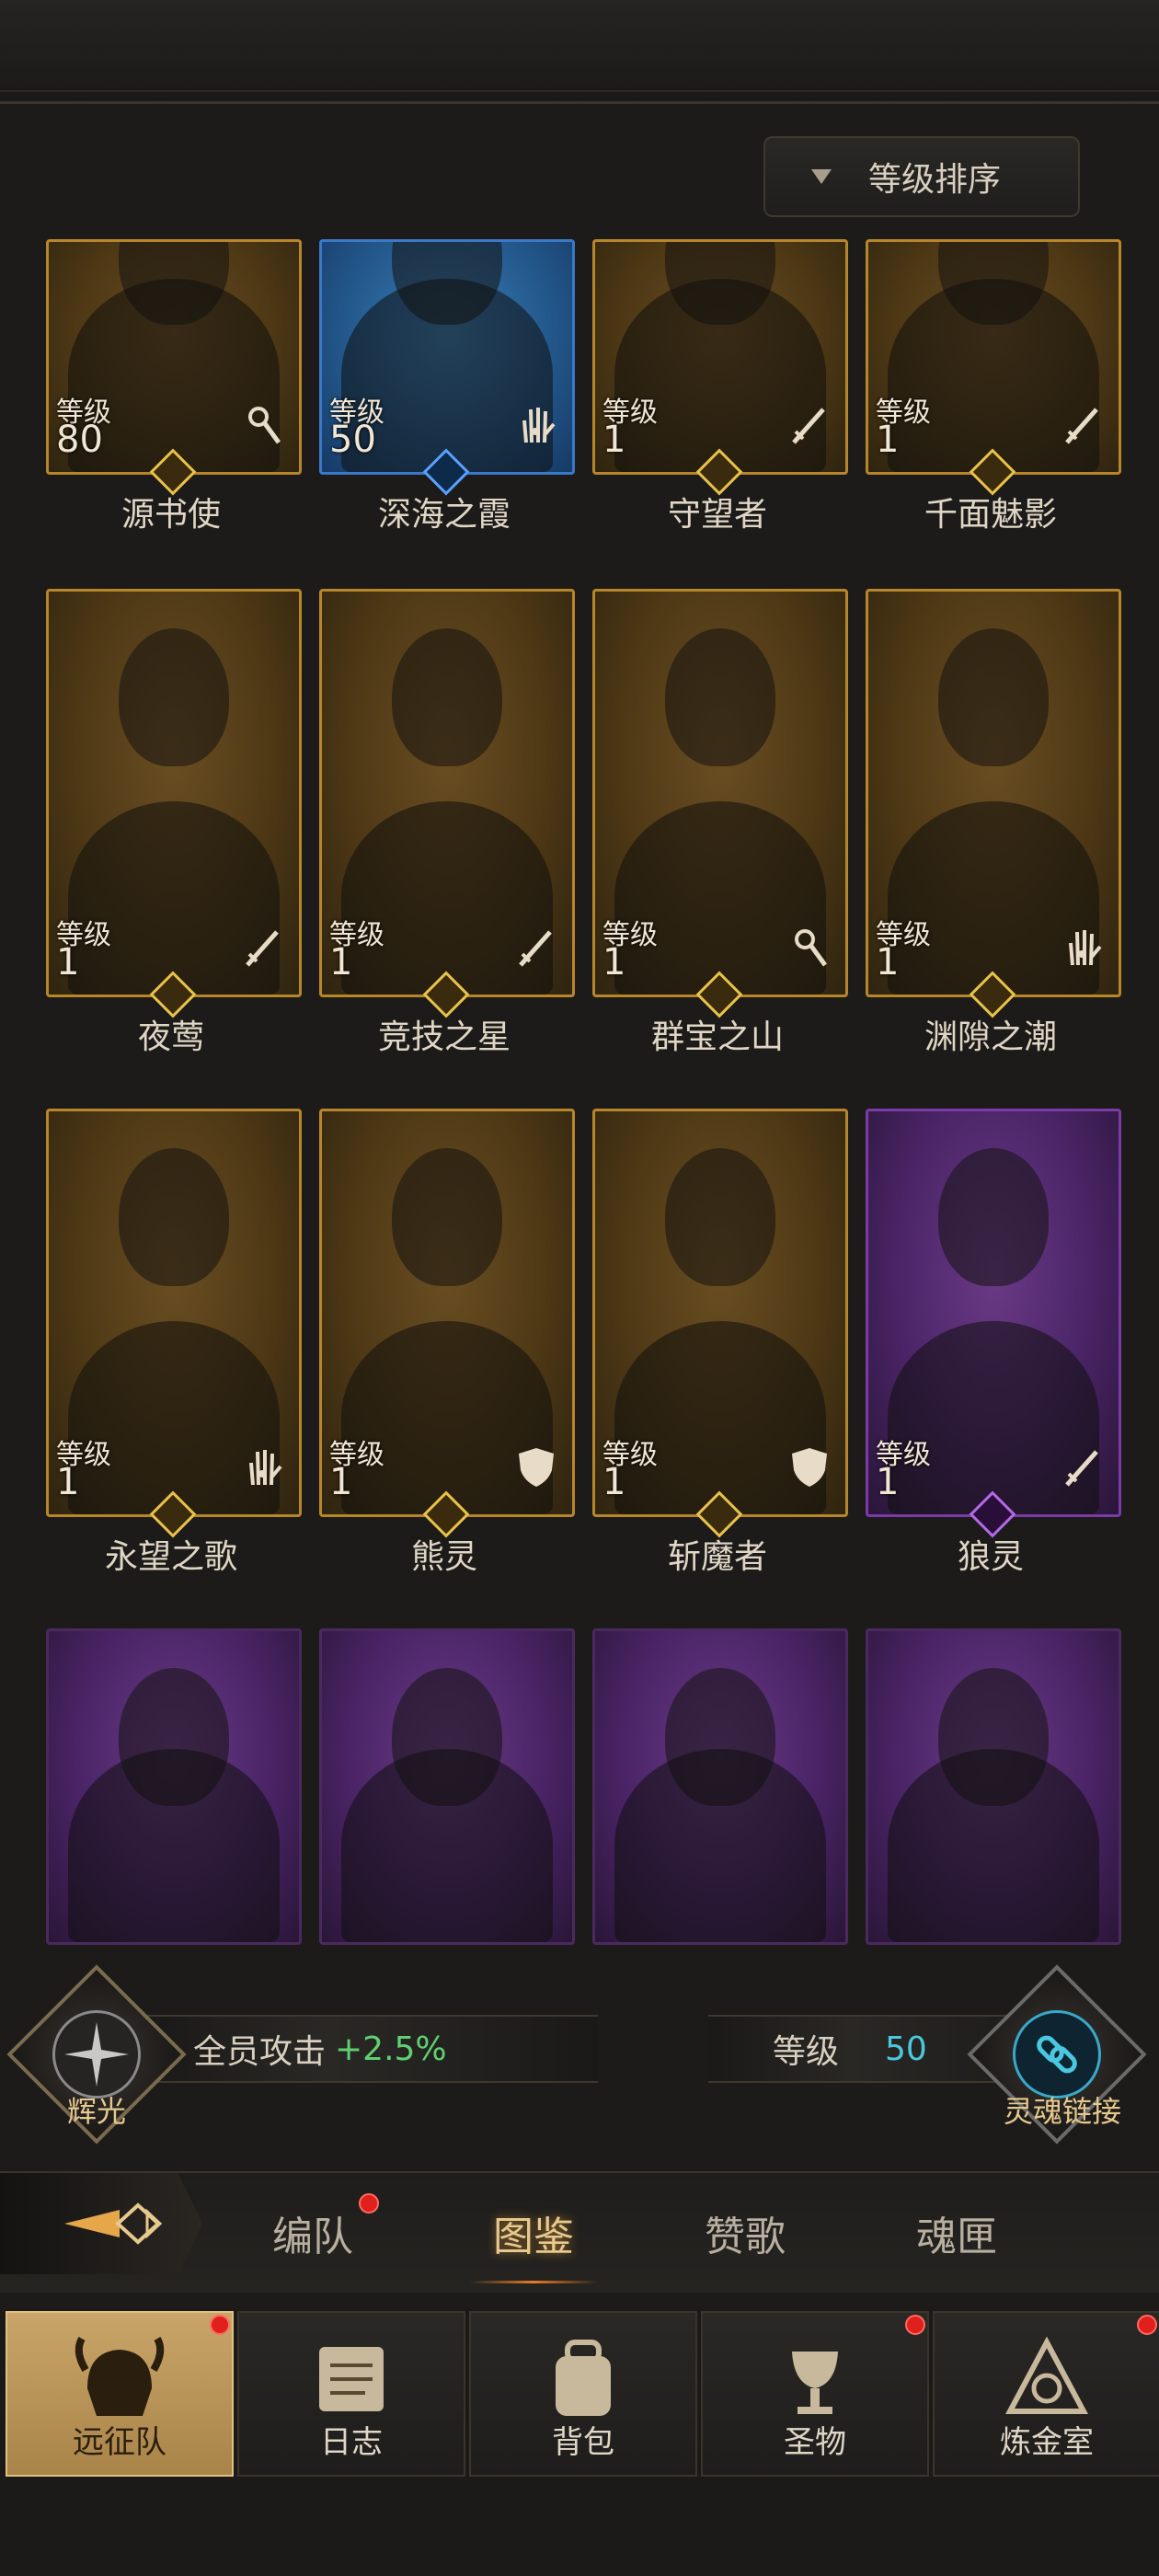 The image size is (1159, 2576). What do you see at coordinates (170, 1557) in the screenshot?
I see `hero-name: 永望之歌` at bounding box center [170, 1557].